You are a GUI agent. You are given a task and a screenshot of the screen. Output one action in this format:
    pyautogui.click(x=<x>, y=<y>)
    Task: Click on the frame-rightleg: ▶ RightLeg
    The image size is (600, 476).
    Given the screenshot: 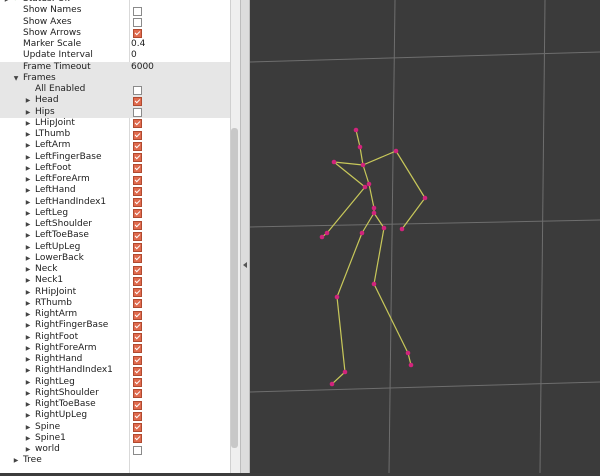 What is the action you would take?
    pyautogui.click(x=115, y=382)
    